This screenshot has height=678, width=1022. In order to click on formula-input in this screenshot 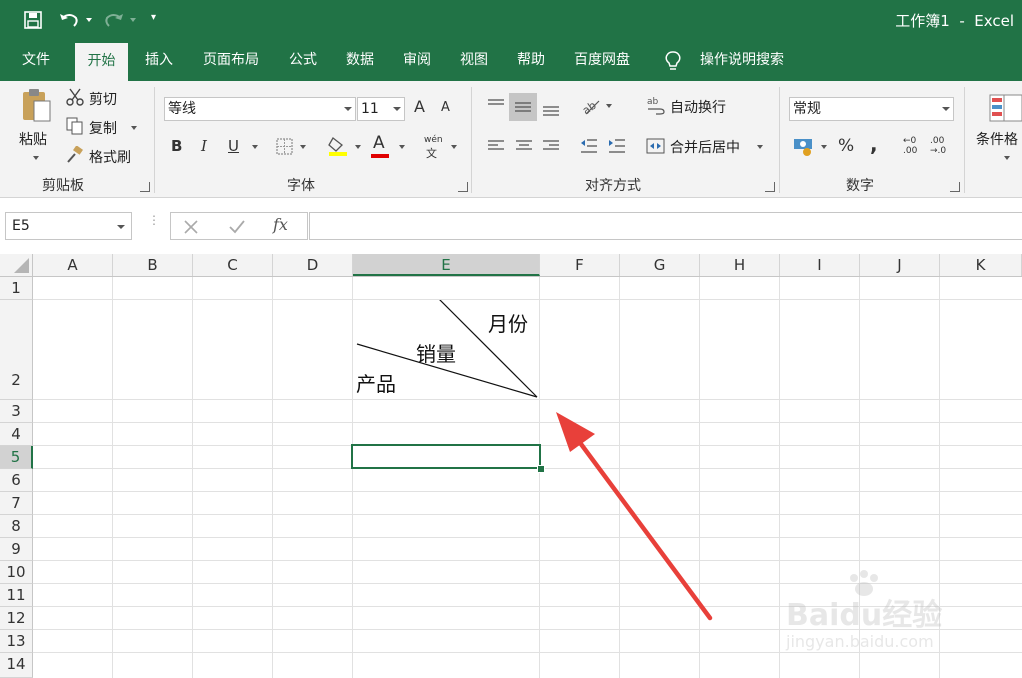, I will do `click(665, 226)`.